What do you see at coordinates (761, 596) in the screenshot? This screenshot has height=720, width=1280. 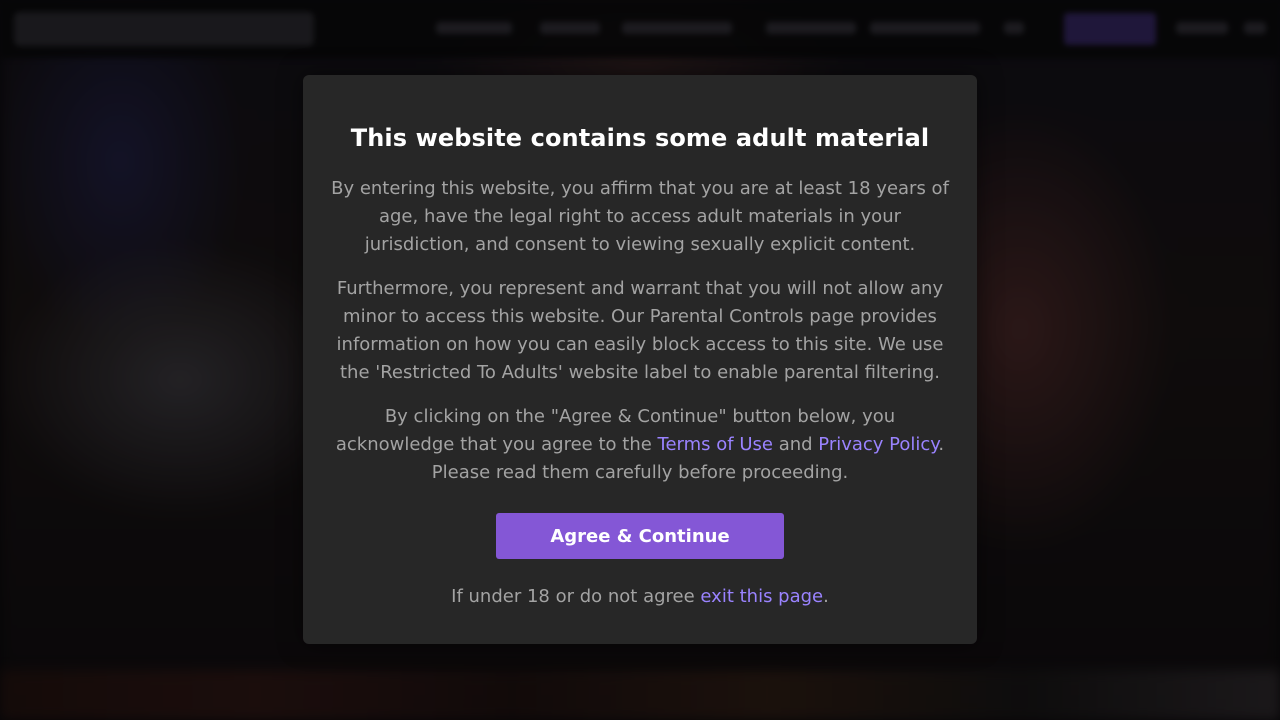 I see `exit-page-link: exit this page` at bounding box center [761, 596].